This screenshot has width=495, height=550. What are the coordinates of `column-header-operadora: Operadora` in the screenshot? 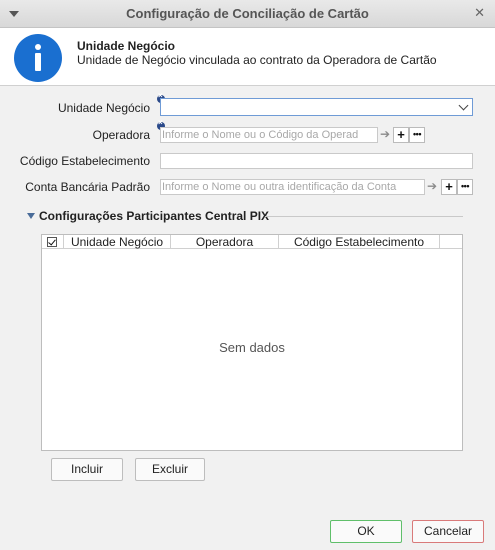 It's located at (225, 242).